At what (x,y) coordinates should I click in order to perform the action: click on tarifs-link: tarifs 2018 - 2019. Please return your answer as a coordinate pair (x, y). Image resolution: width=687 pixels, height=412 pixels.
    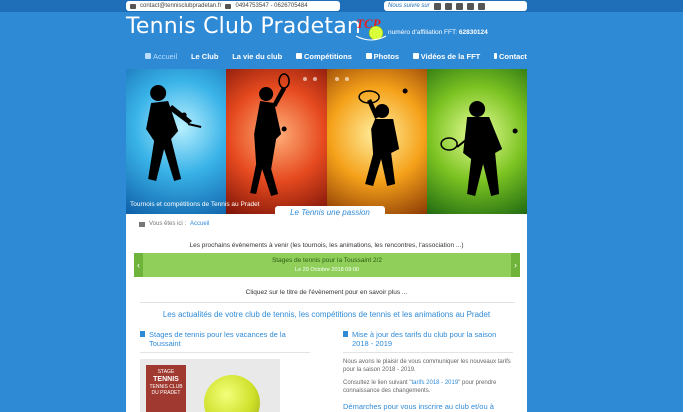
    Looking at the image, I should click on (435, 383).